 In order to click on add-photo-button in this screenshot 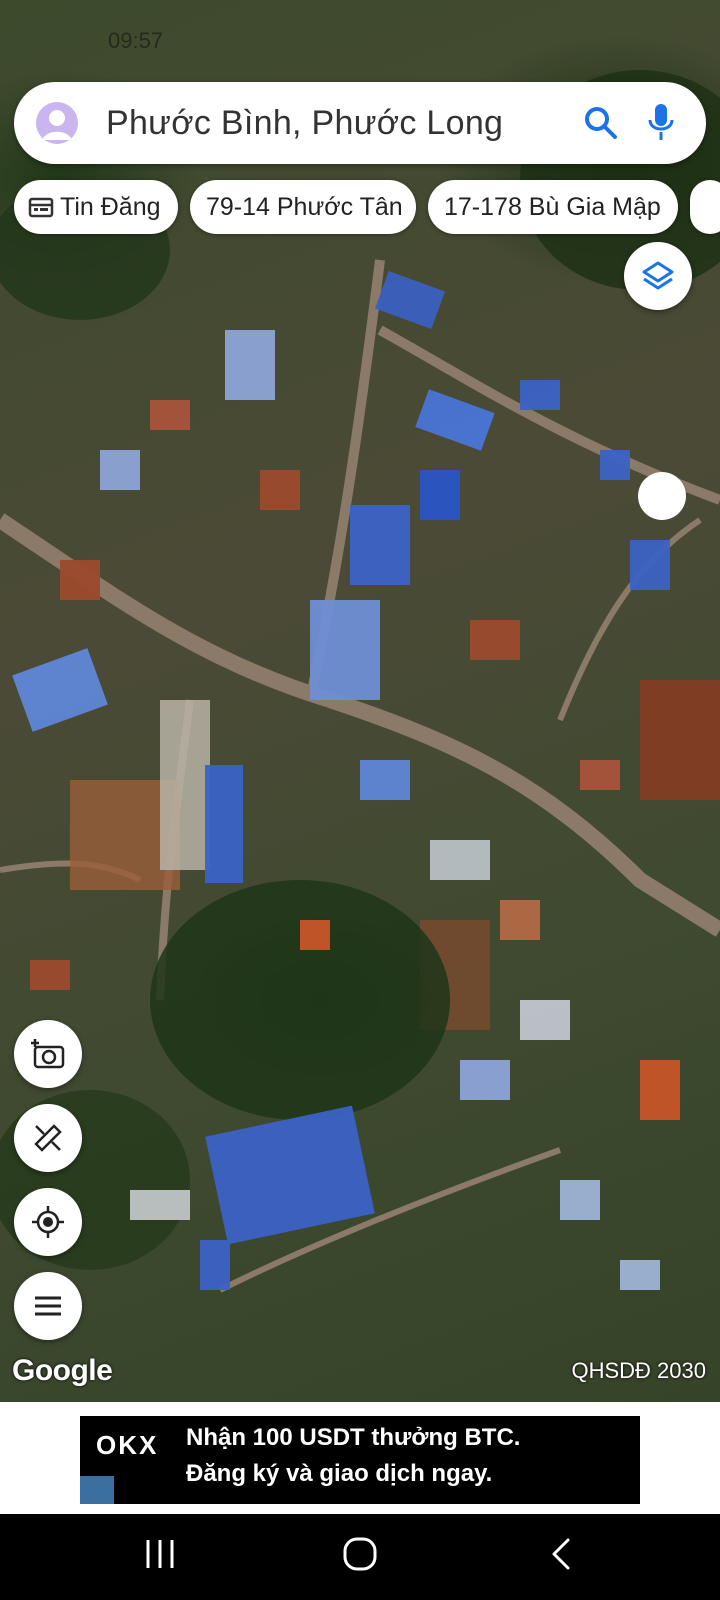, I will do `click(48, 1054)`.